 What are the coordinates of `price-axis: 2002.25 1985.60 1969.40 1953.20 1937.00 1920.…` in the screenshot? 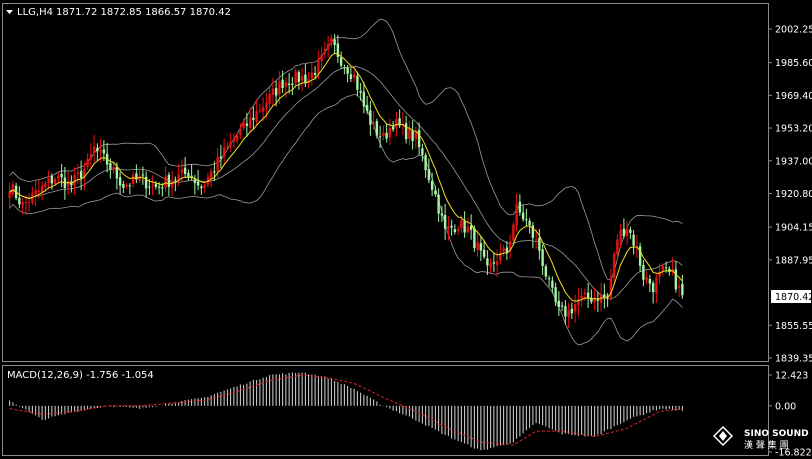 It's located at (790, 195).